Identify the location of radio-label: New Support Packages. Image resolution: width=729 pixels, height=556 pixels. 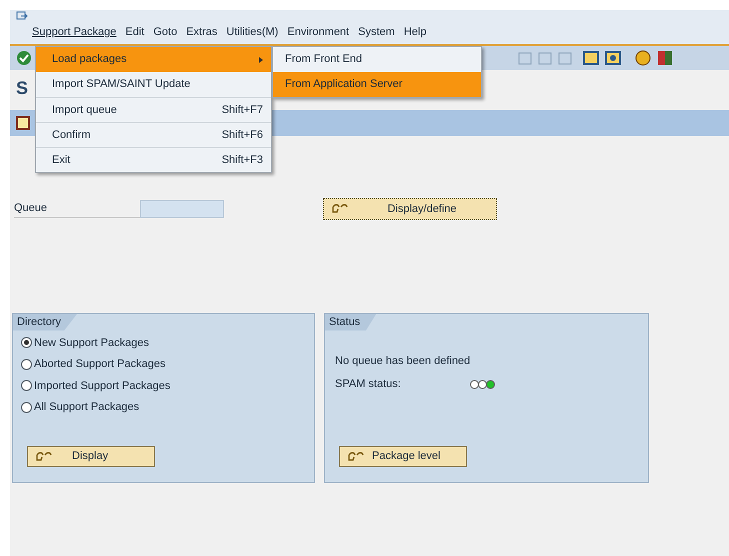
(91, 343).